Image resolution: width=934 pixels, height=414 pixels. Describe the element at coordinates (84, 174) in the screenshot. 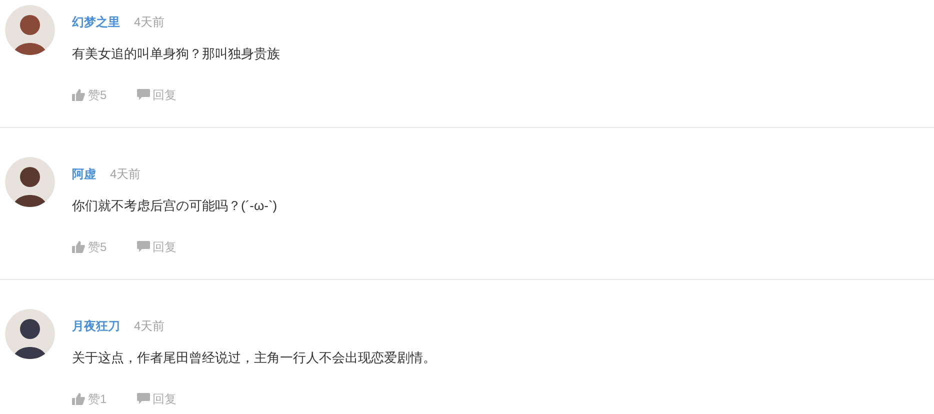

I see `username: 阿虚` at that location.